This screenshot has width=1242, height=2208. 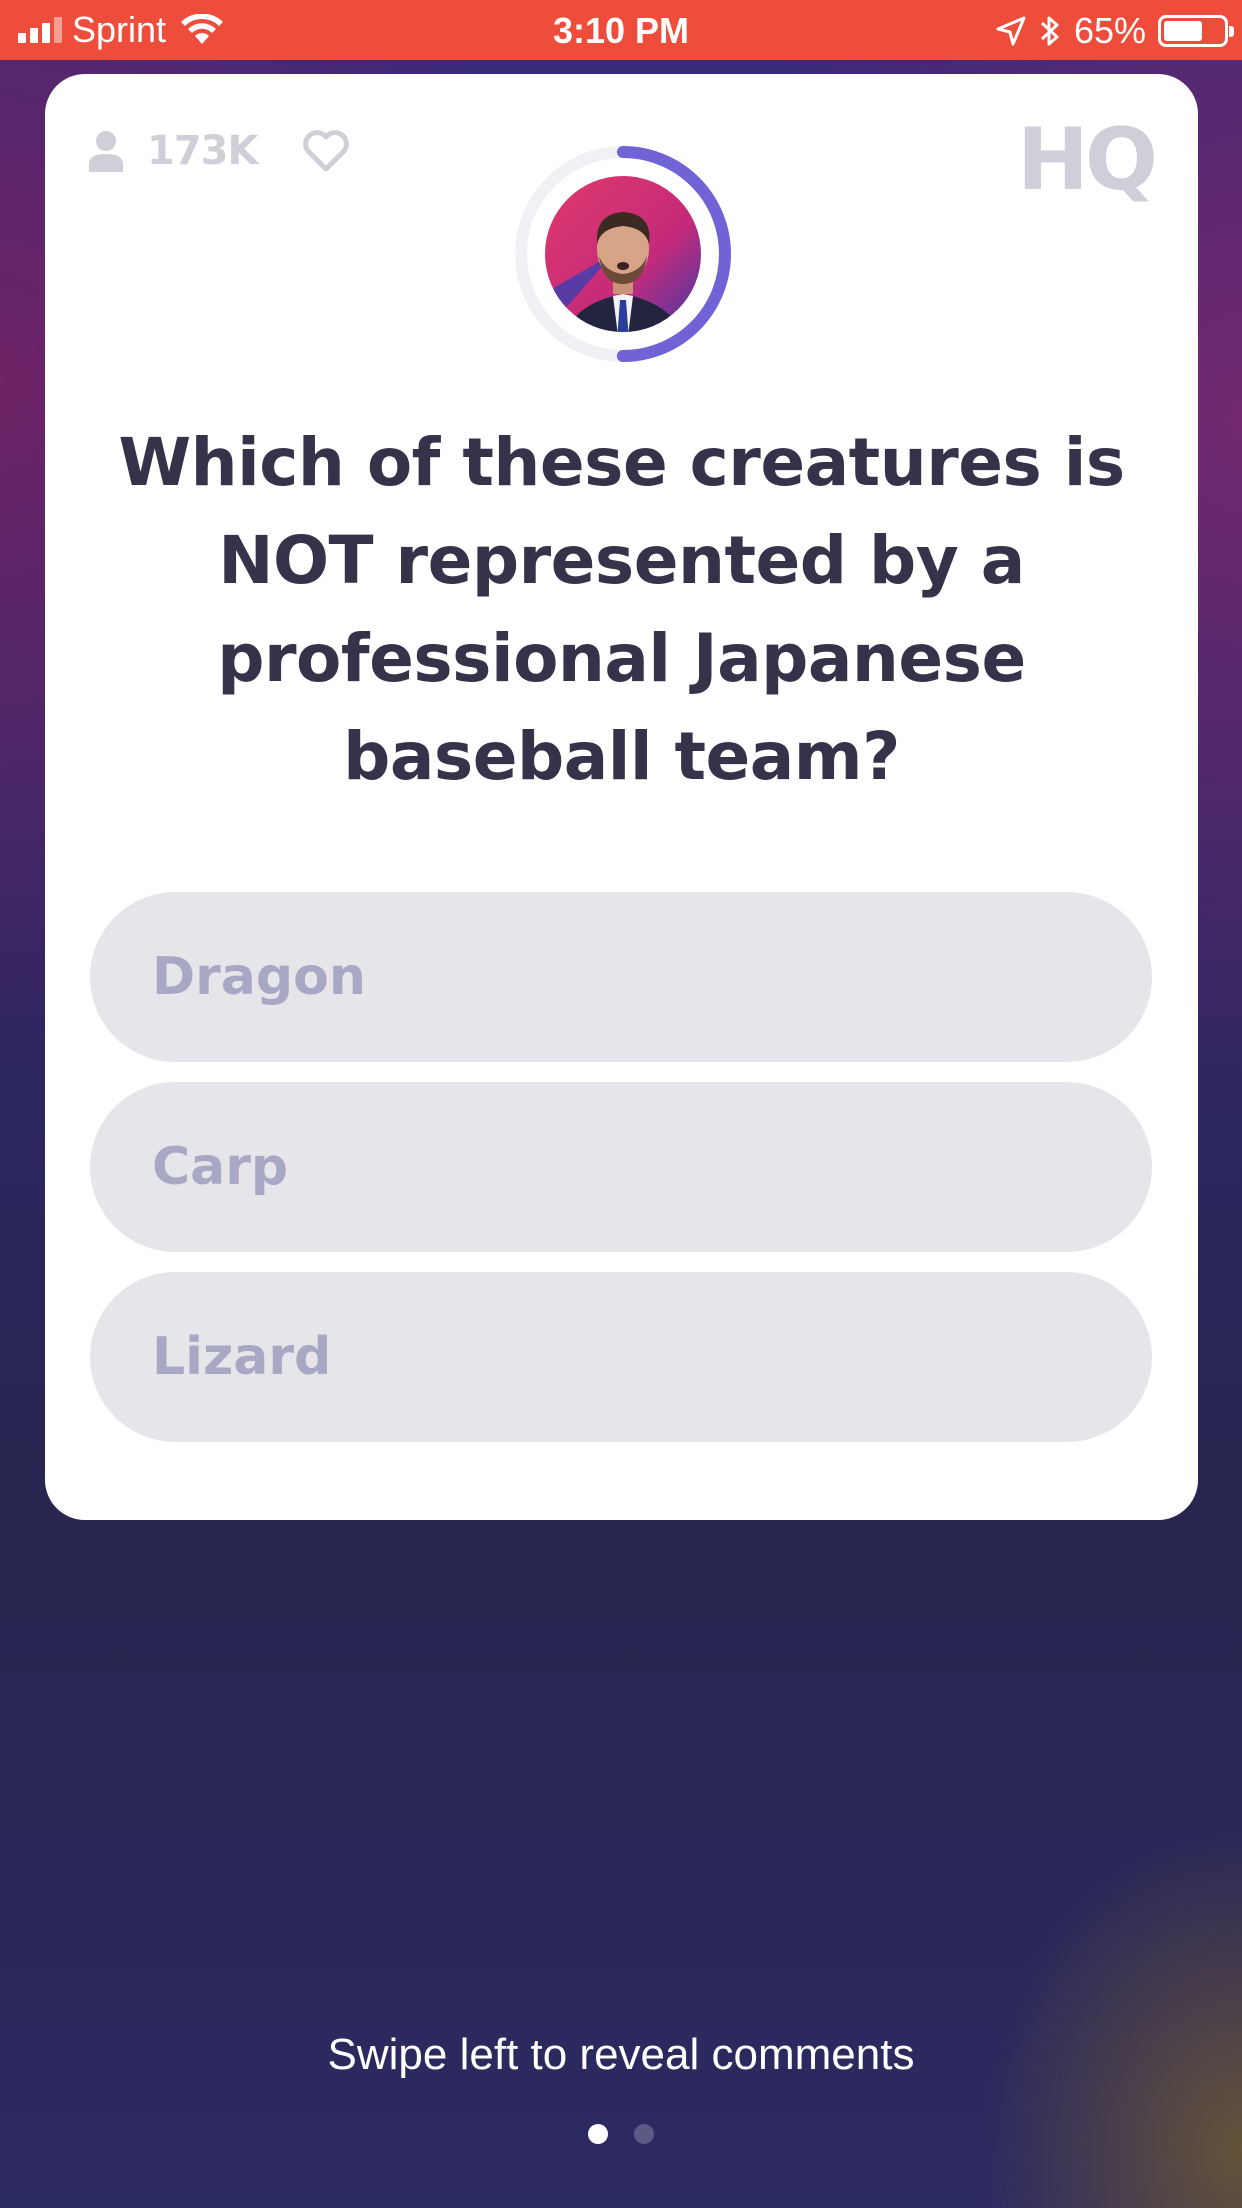 What do you see at coordinates (106, 151) in the screenshot?
I see `person-icon` at bounding box center [106, 151].